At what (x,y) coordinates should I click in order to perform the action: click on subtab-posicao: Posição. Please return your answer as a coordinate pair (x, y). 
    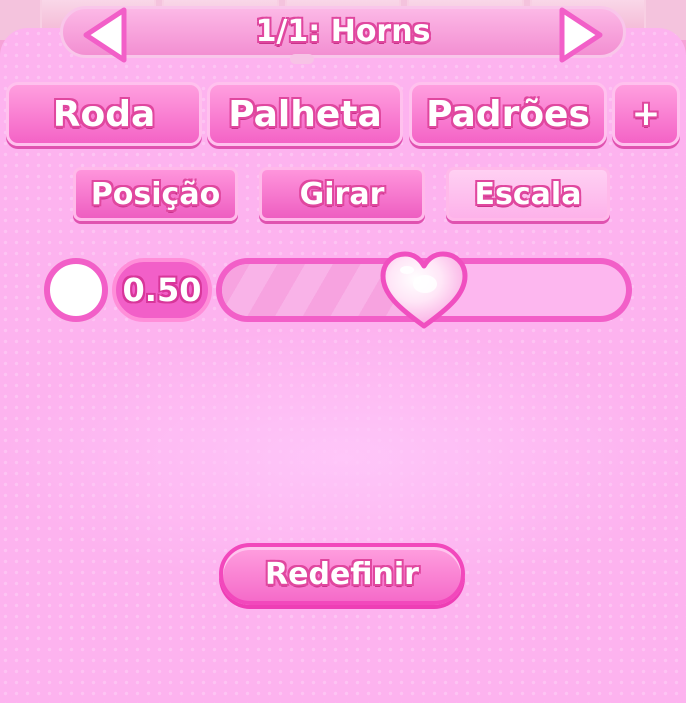
    Looking at the image, I should click on (155, 194).